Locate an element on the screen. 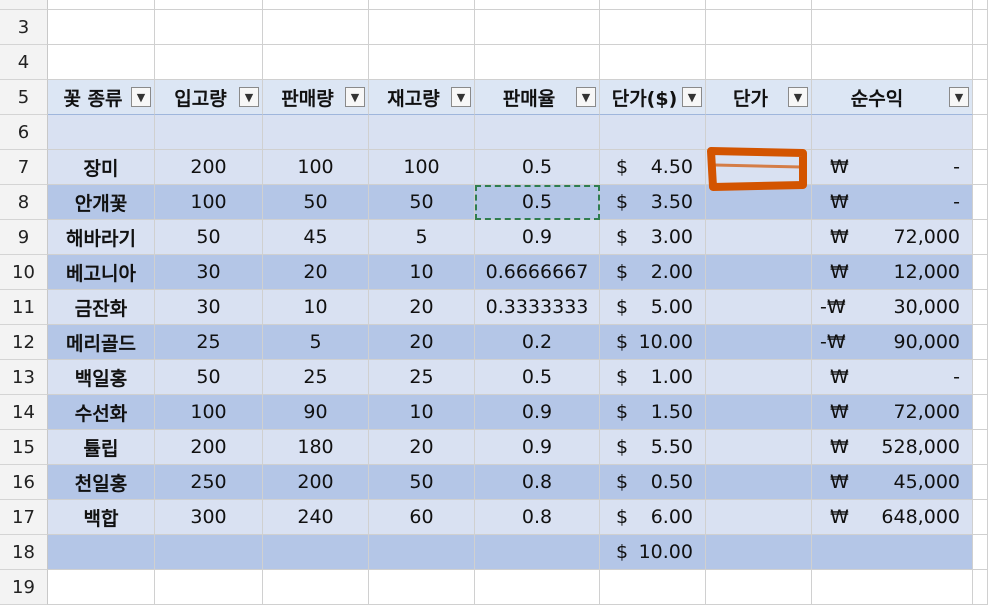 This screenshot has width=988, height=607. dropdown-arrow-icon: ▼ is located at coordinates (692, 97).